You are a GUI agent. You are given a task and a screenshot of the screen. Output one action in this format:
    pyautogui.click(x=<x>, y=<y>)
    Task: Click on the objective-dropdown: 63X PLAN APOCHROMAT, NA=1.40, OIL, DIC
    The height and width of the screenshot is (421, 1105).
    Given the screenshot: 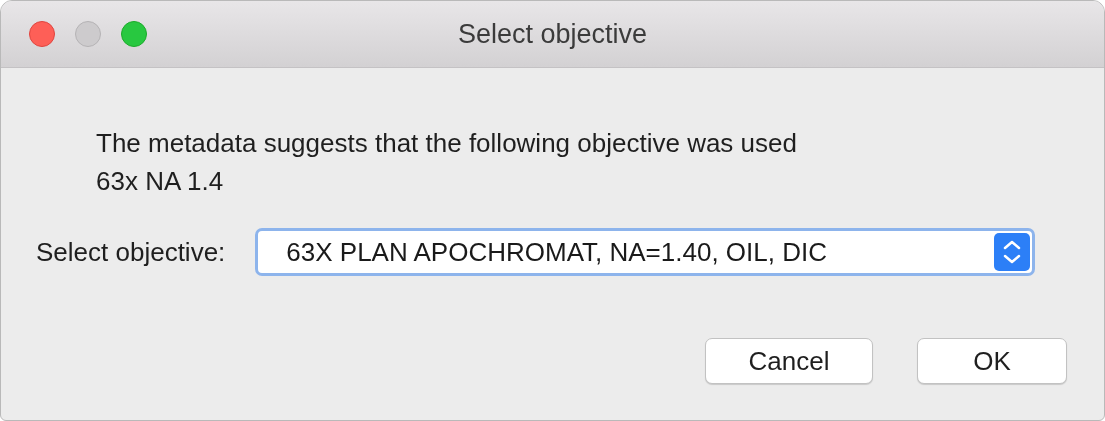 What is the action you would take?
    pyautogui.click(x=645, y=252)
    